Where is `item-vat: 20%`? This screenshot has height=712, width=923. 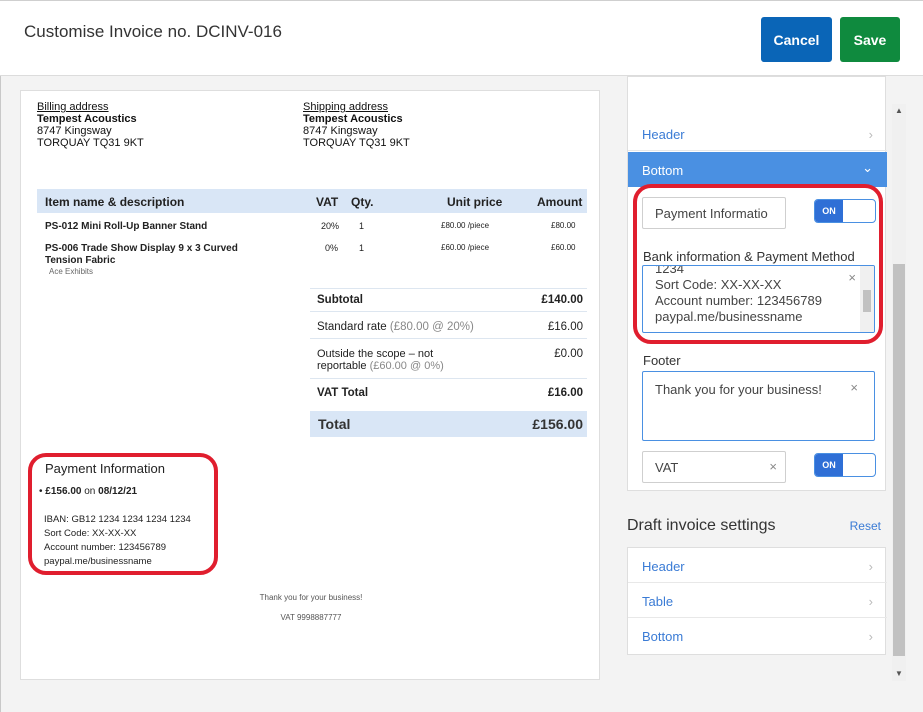 item-vat: 20% is located at coordinates (330, 226).